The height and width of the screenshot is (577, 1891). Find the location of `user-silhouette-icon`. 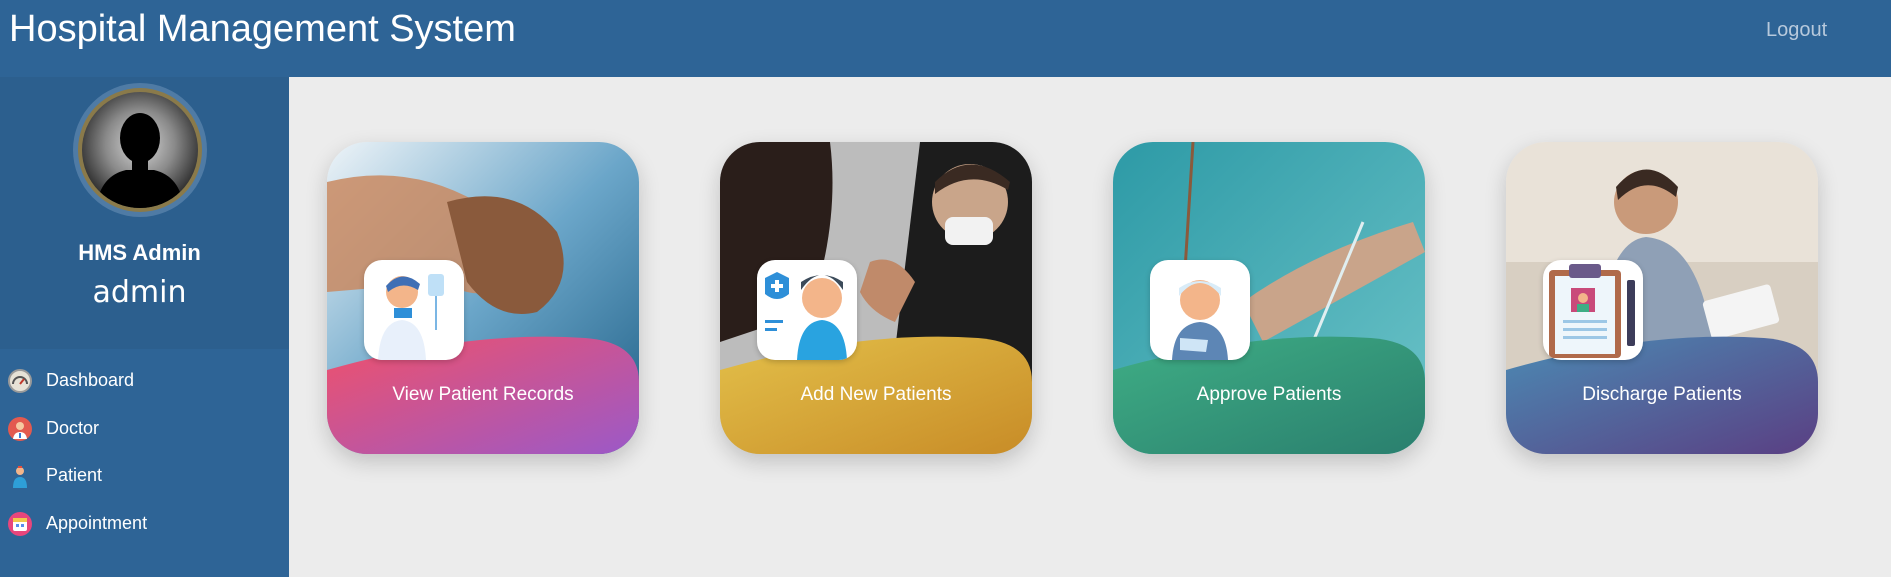

user-silhouette-icon is located at coordinates (140, 150).